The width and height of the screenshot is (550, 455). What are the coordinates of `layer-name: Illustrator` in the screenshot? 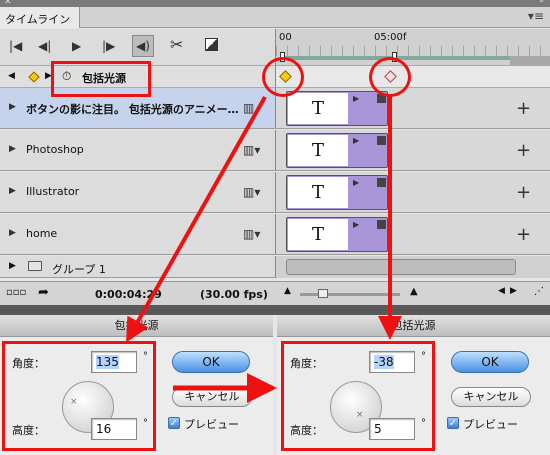 It's located at (53, 191).